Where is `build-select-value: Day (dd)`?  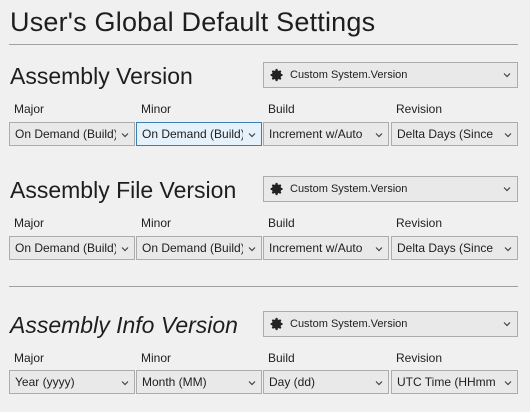 build-select-value: Day (dd) is located at coordinates (292, 382).